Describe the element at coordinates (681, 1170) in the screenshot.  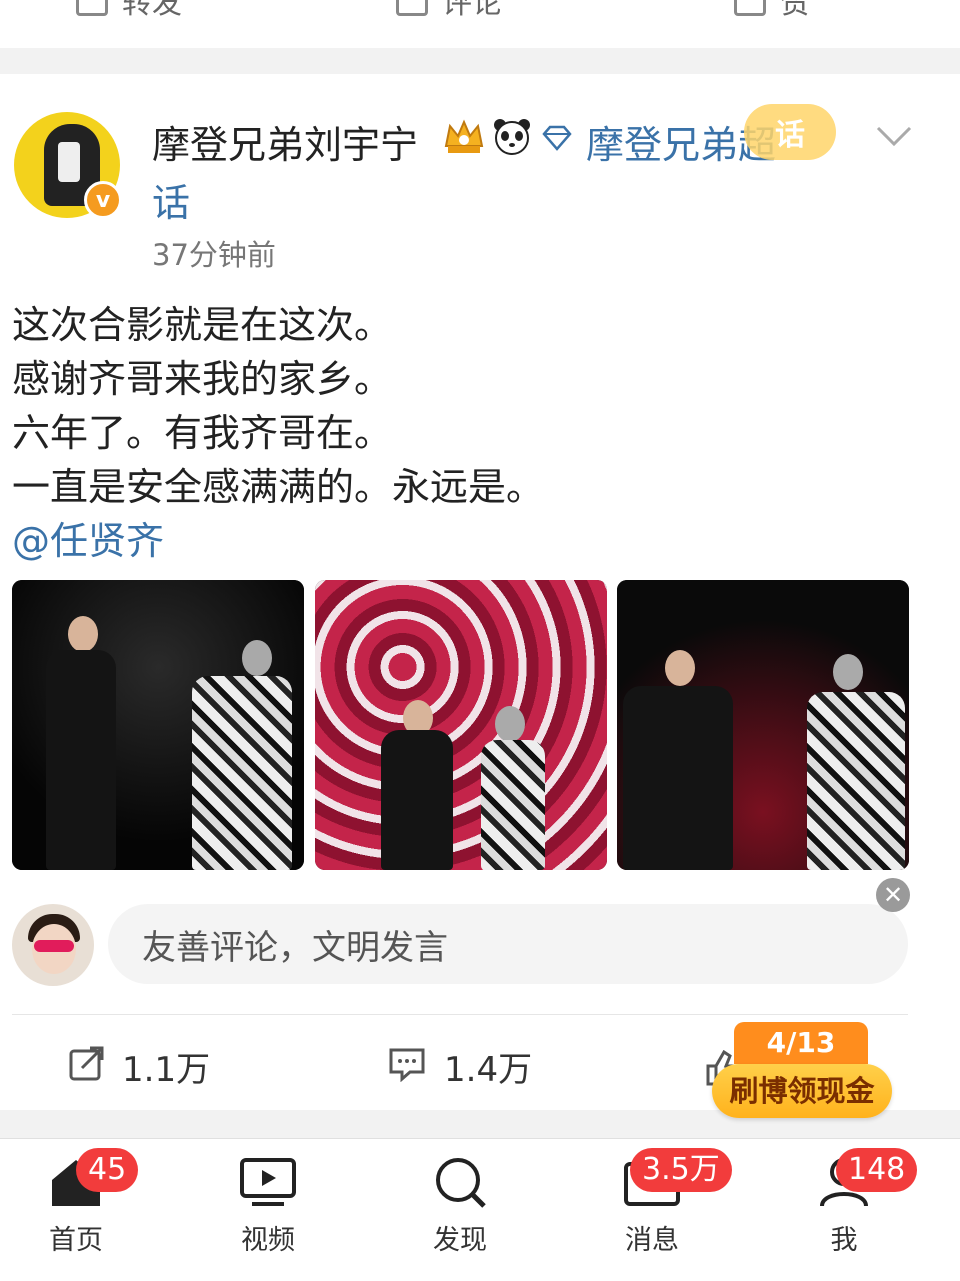
I see `messages-badge: 3.5万` at that location.